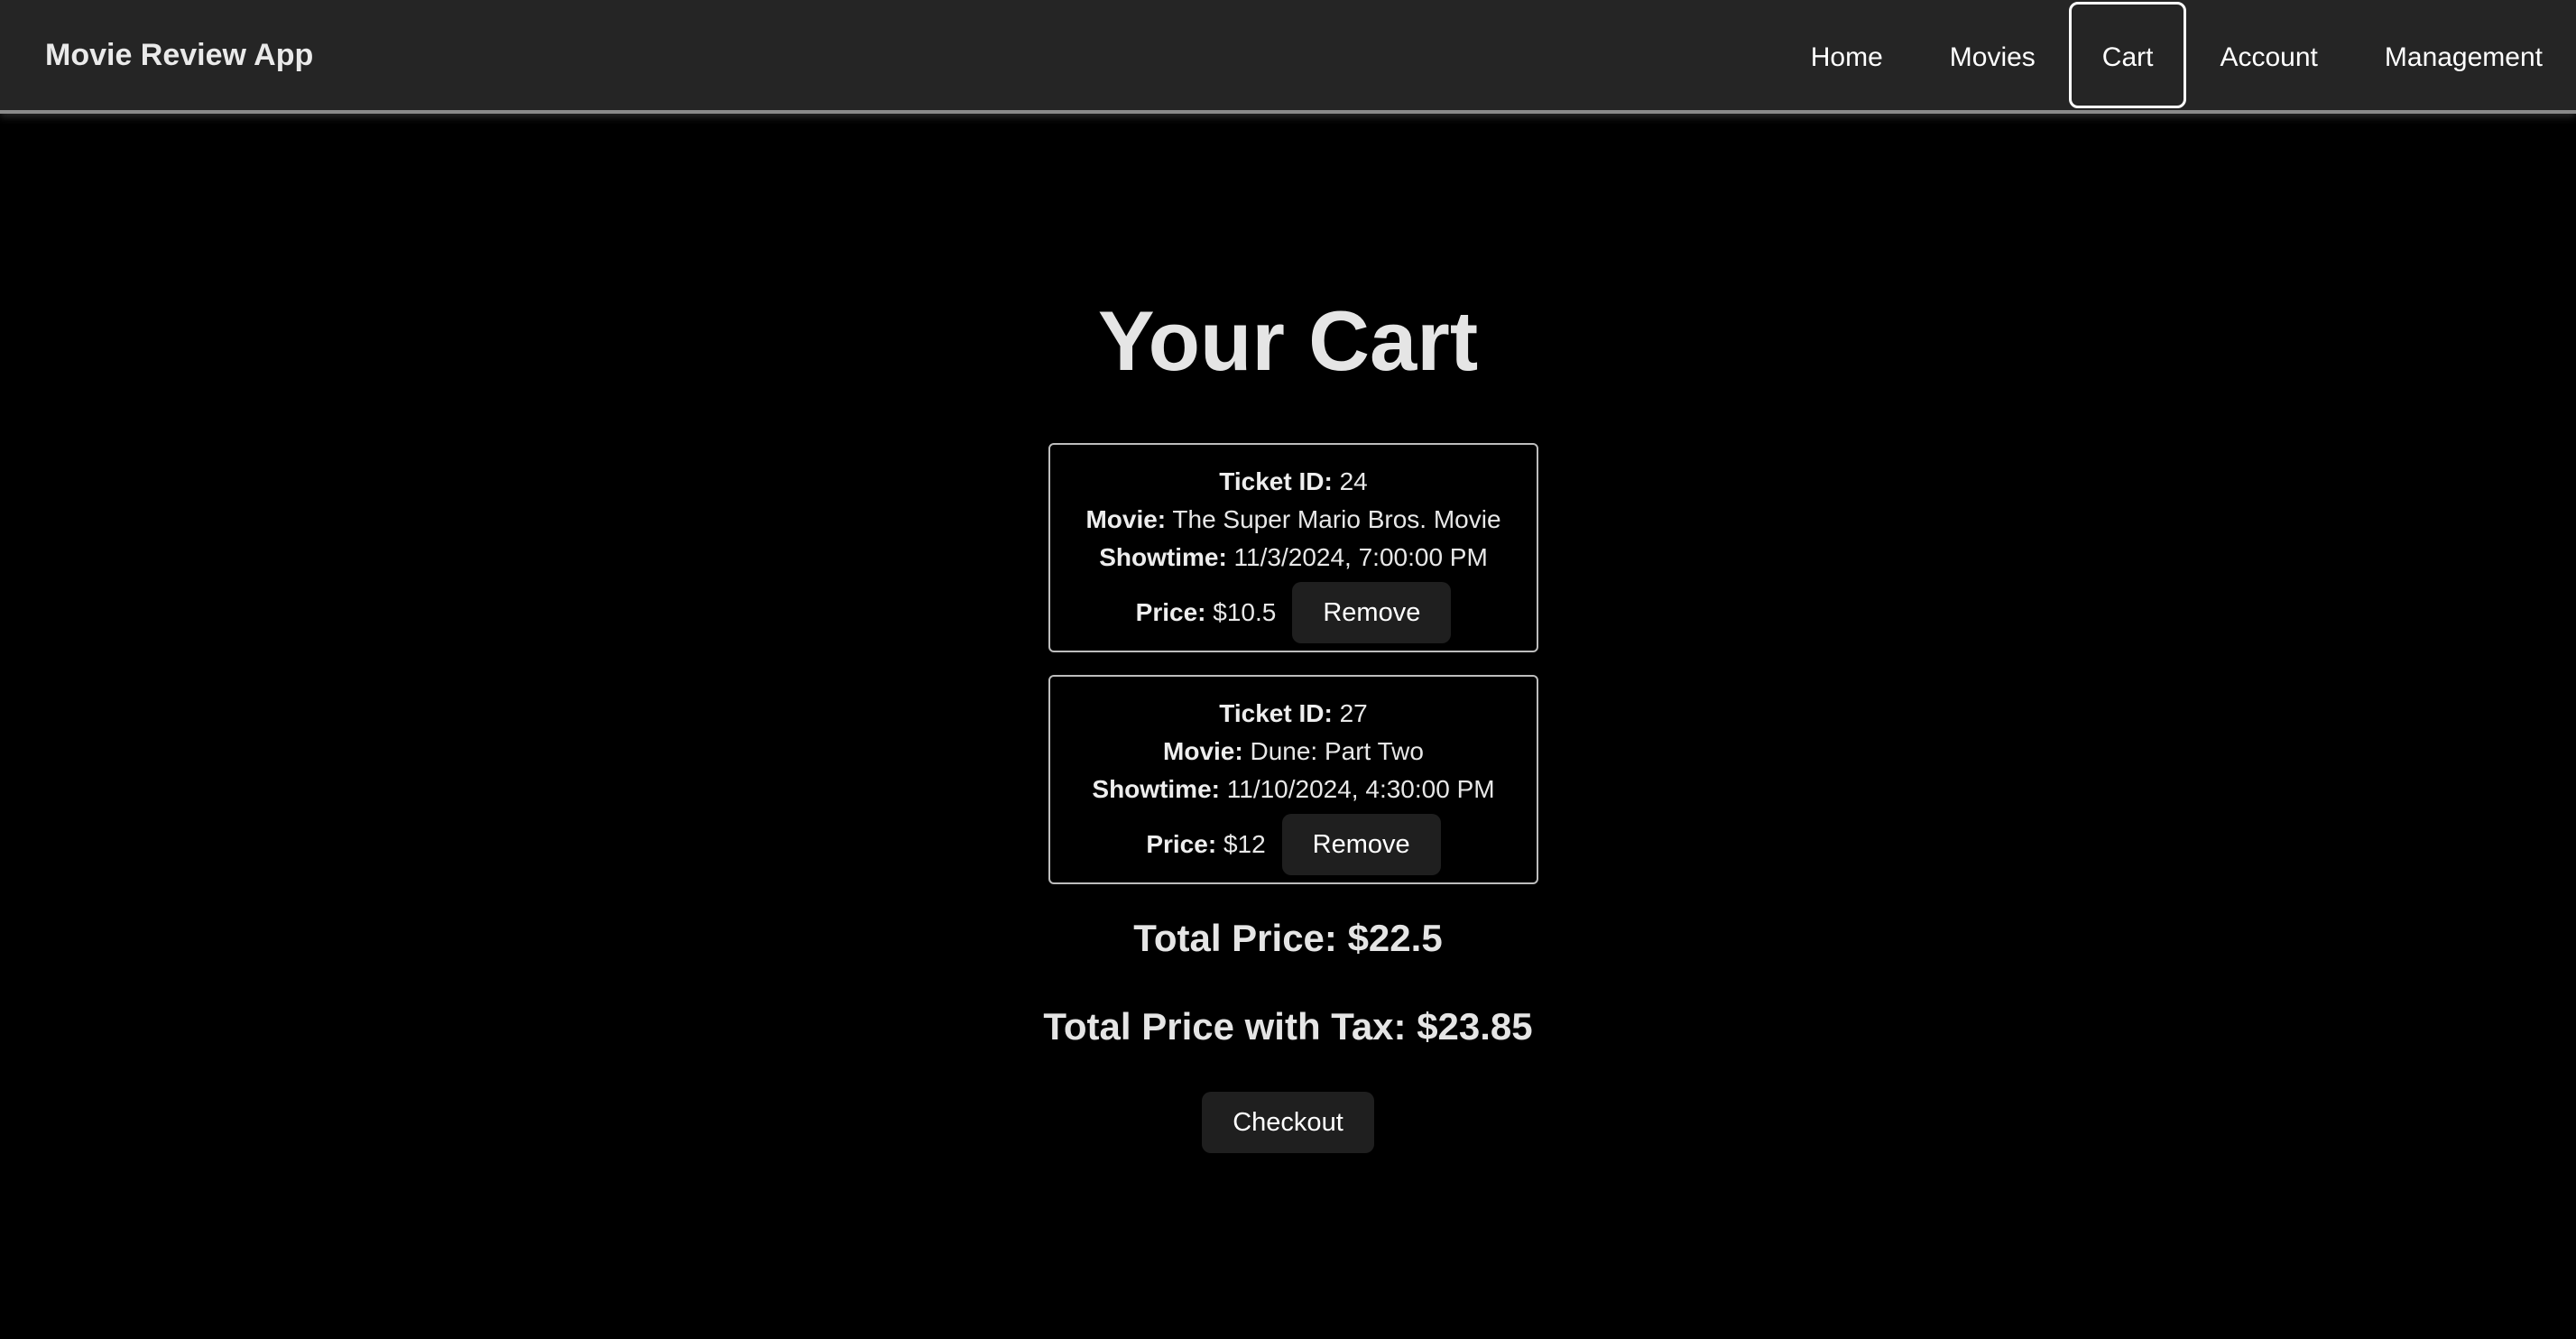  I want to click on nav-account: Account, so click(2268, 55).